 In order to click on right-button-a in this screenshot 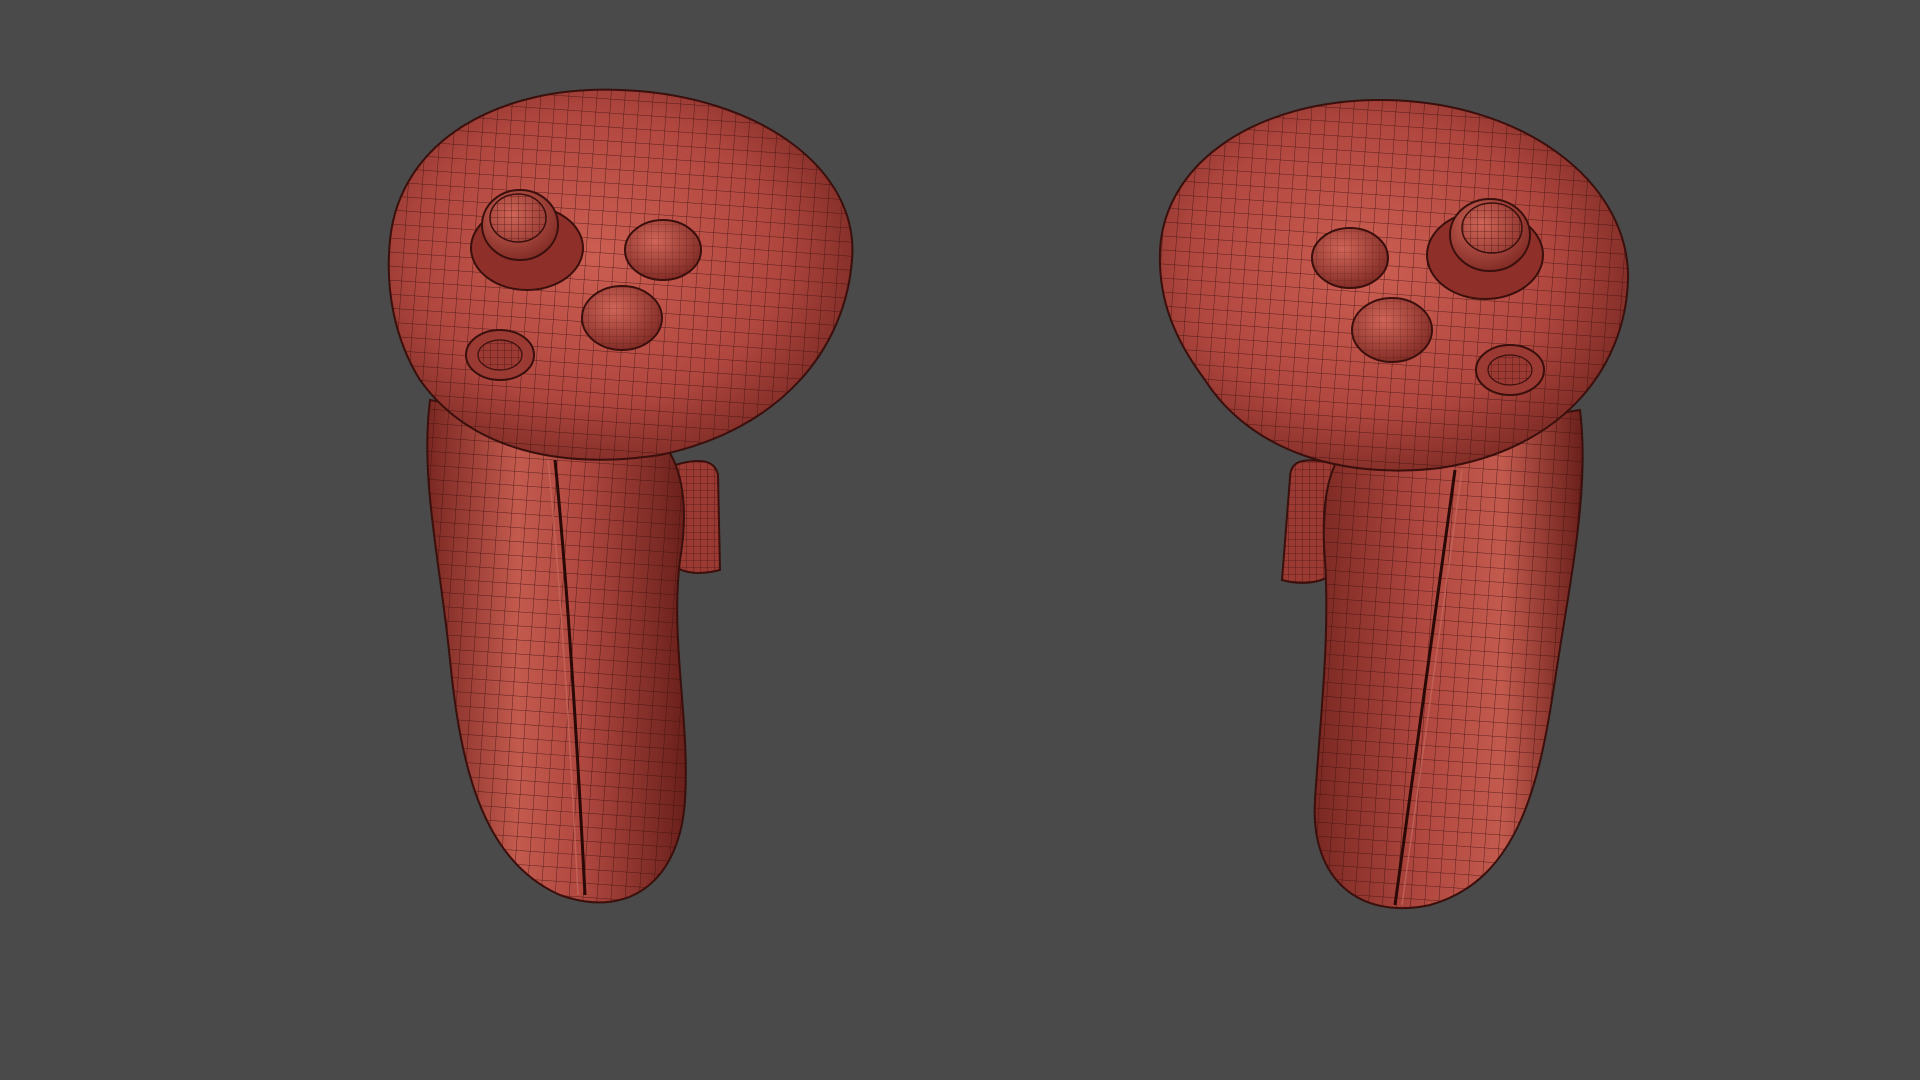, I will do `click(1392, 330)`.